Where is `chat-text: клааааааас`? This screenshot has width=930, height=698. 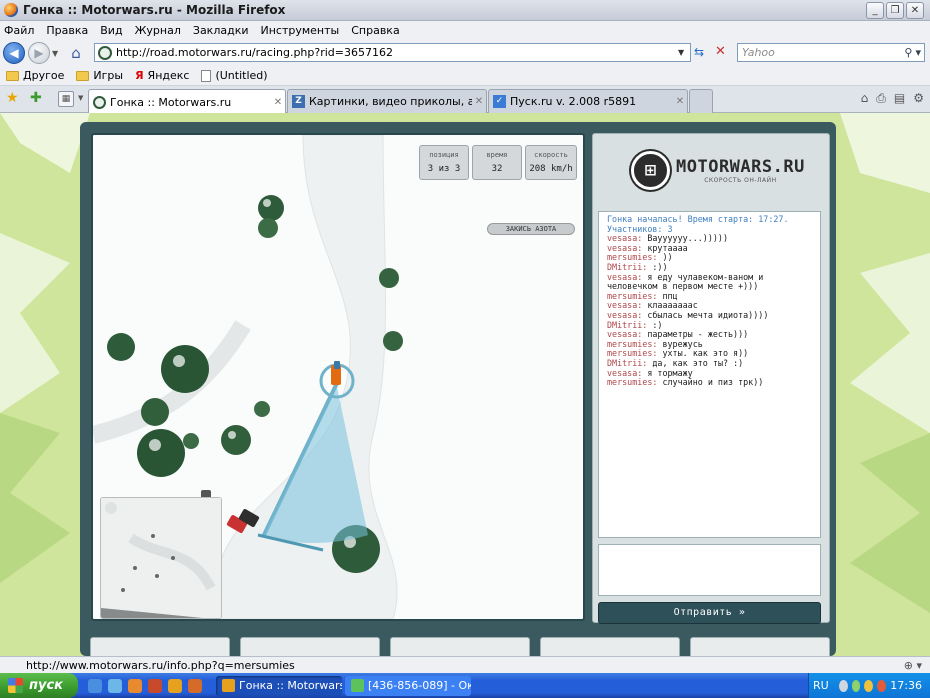 chat-text: клааааааас is located at coordinates (672, 305).